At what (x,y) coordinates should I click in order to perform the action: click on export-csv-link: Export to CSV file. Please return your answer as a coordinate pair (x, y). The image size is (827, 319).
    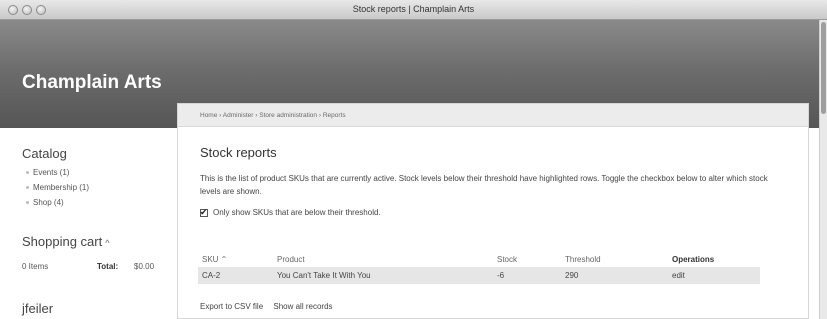
    Looking at the image, I should click on (231, 306).